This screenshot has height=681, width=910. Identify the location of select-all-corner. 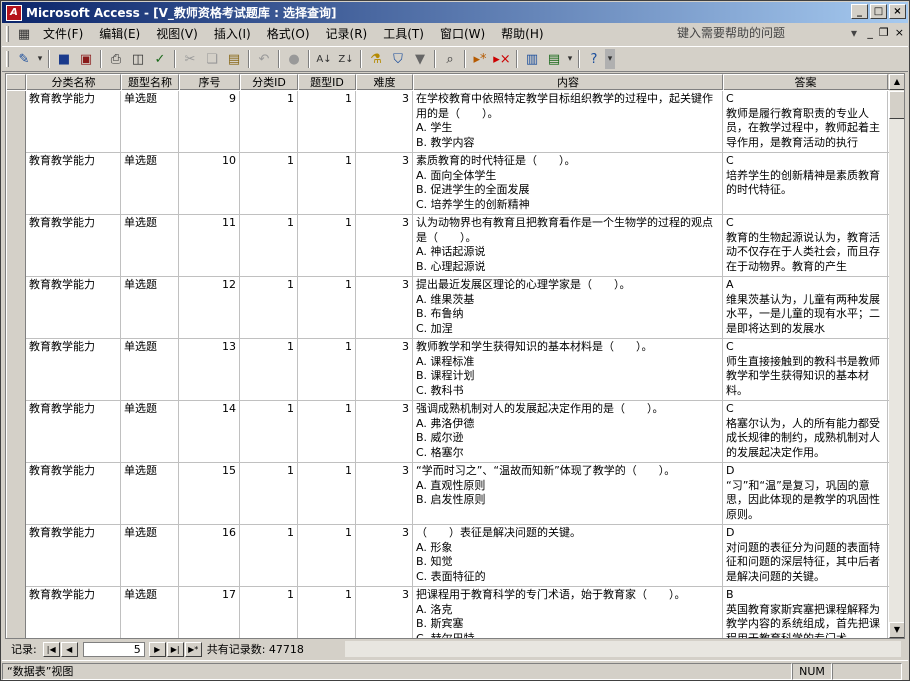
(16, 82).